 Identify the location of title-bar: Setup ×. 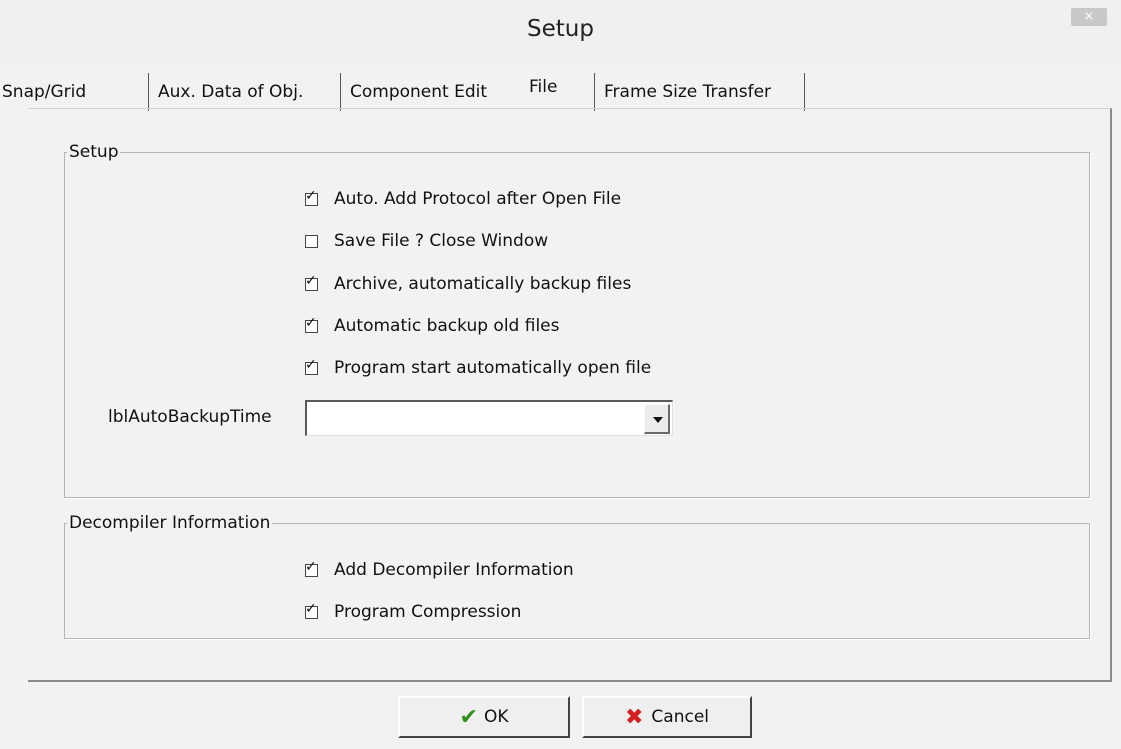
(560, 31).